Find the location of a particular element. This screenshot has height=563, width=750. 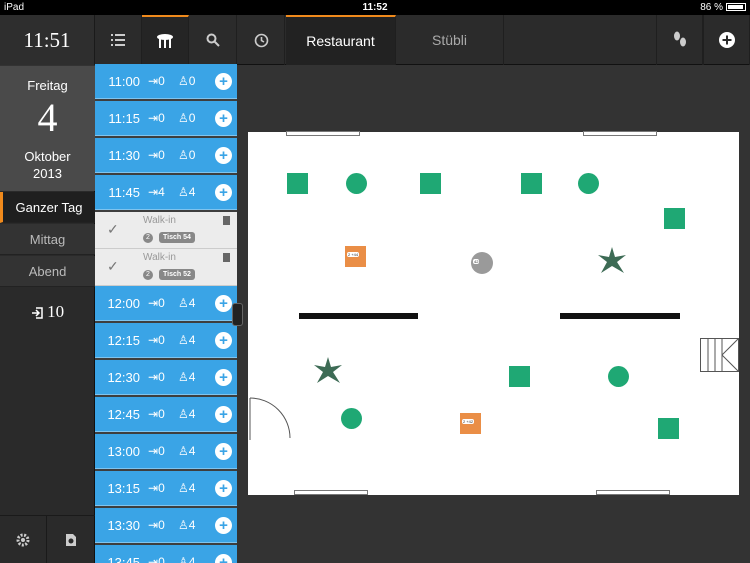

settings-button is located at coordinates (23, 539).